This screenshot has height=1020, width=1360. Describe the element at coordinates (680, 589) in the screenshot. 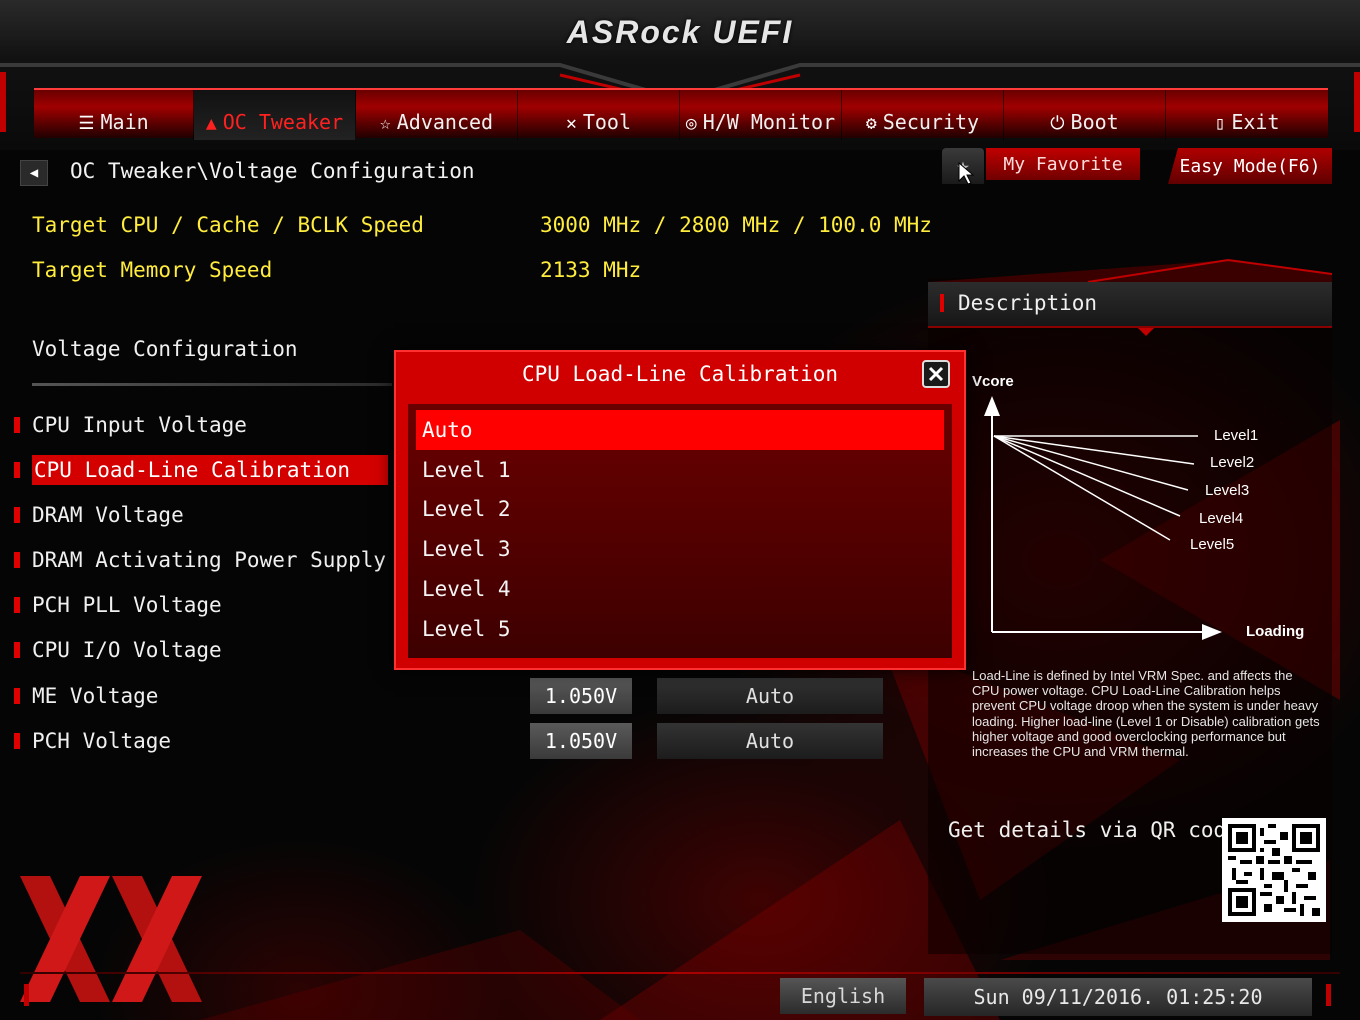

I see `option-level-4: Level 4` at that location.